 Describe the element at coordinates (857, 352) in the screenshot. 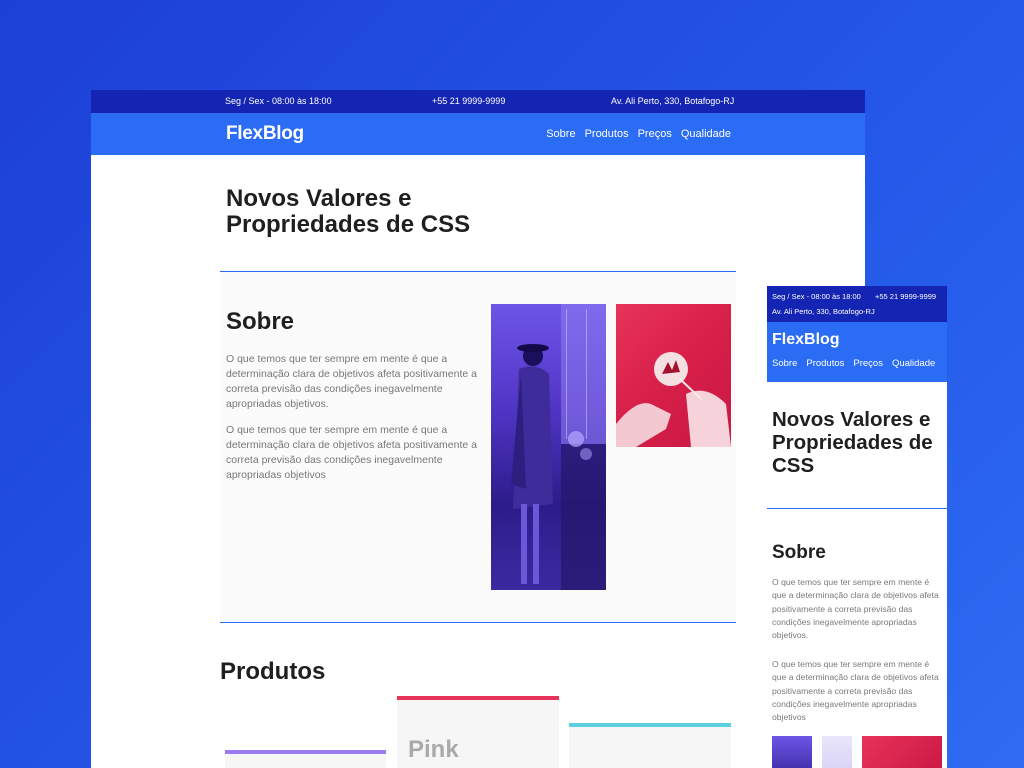

I see `mobile-nav: FlexBlog Sobre Produtos Preços Qualidade` at that location.